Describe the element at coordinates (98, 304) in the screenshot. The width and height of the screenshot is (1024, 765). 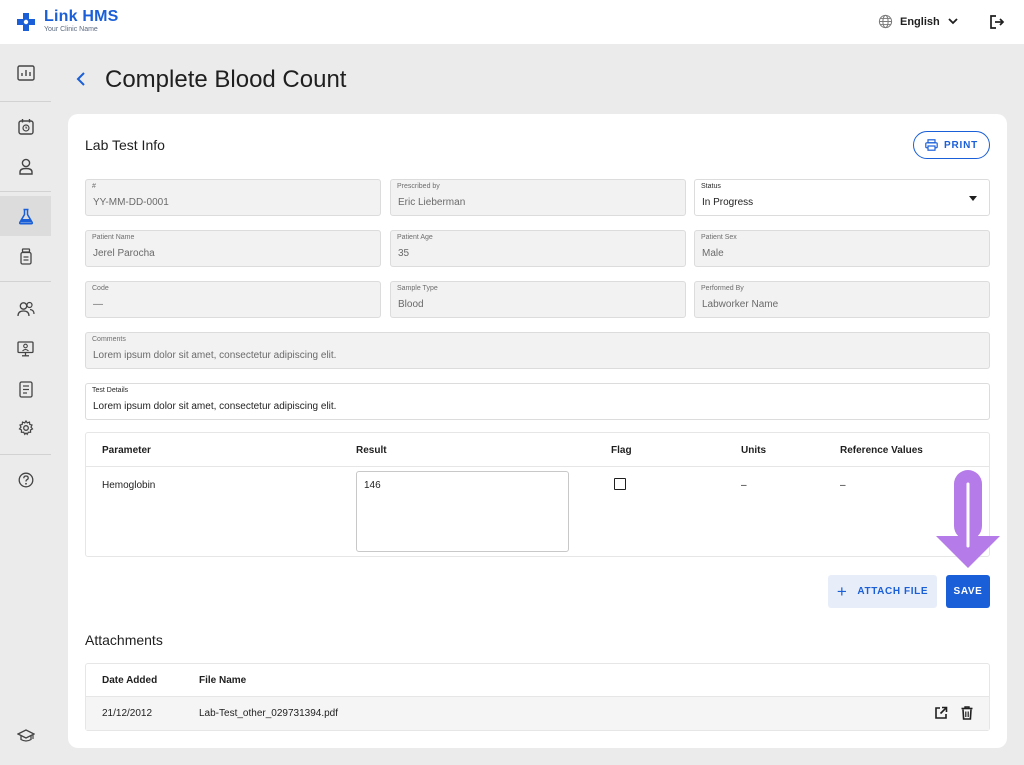
I see `code-value: —` at that location.